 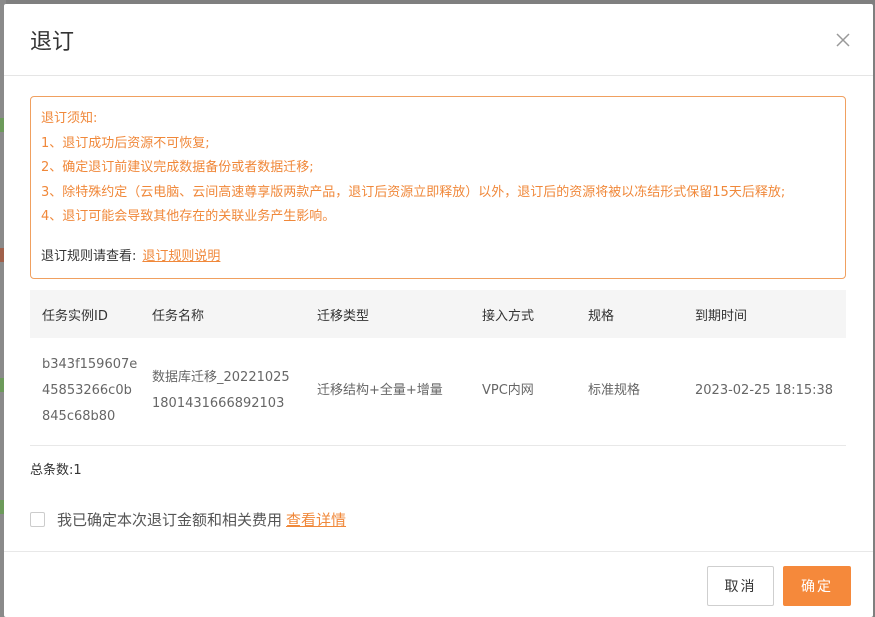 I want to click on column-header: 接入方式, so click(x=508, y=316).